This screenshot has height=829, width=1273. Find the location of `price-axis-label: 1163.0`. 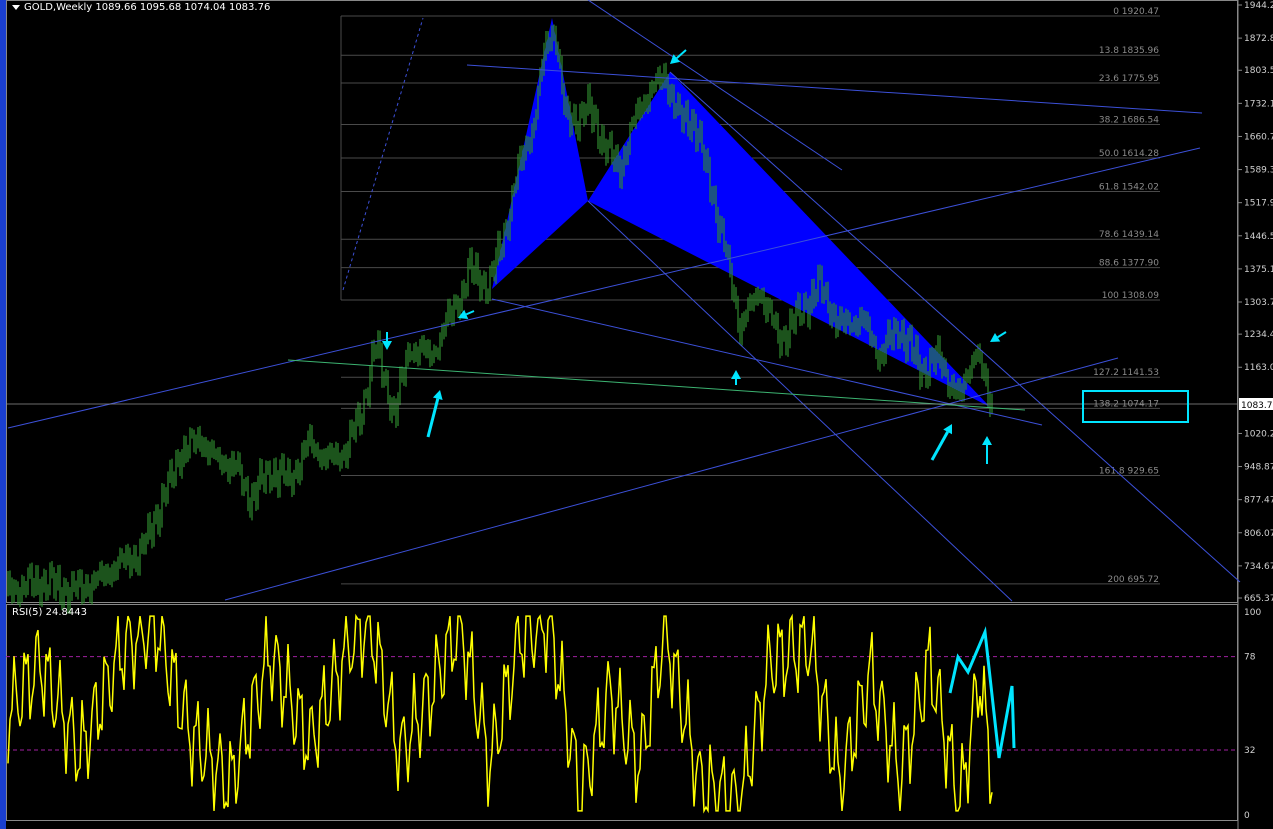

price-axis-label: 1163.0 is located at coordinates (1258, 368).